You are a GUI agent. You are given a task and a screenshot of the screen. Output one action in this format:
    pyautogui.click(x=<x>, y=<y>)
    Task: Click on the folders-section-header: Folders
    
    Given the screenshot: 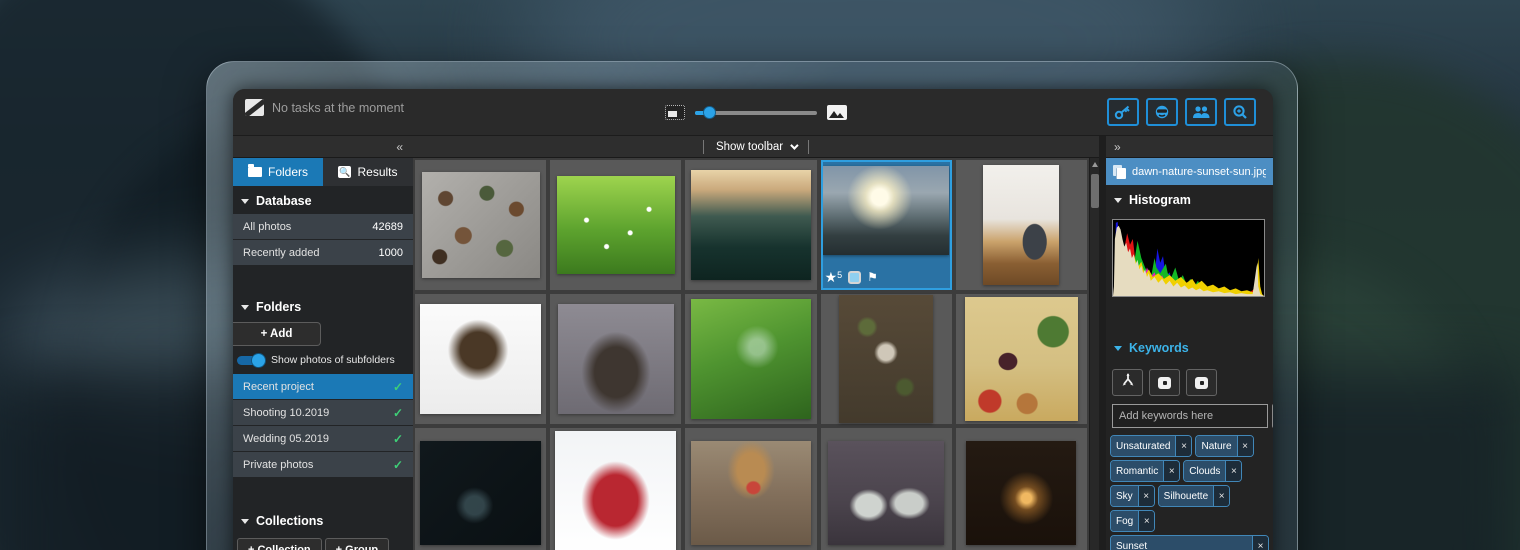 What is the action you would take?
    pyautogui.click(x=323, y=306)
    